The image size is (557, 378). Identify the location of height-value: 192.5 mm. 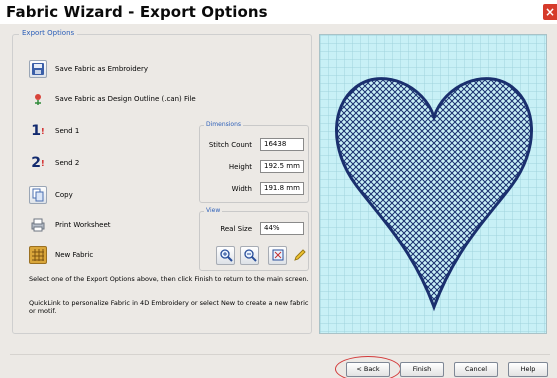
(282, 166).